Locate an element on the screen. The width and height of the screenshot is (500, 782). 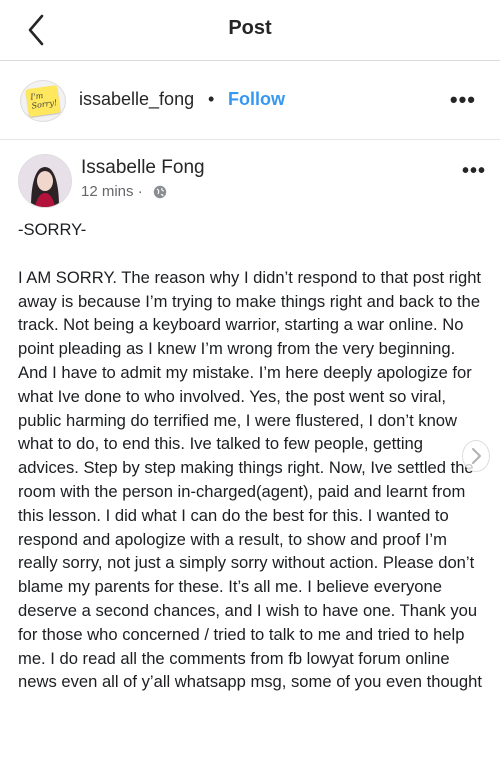
author-name: Issabelle Fong is located at coordinates (143, 168).